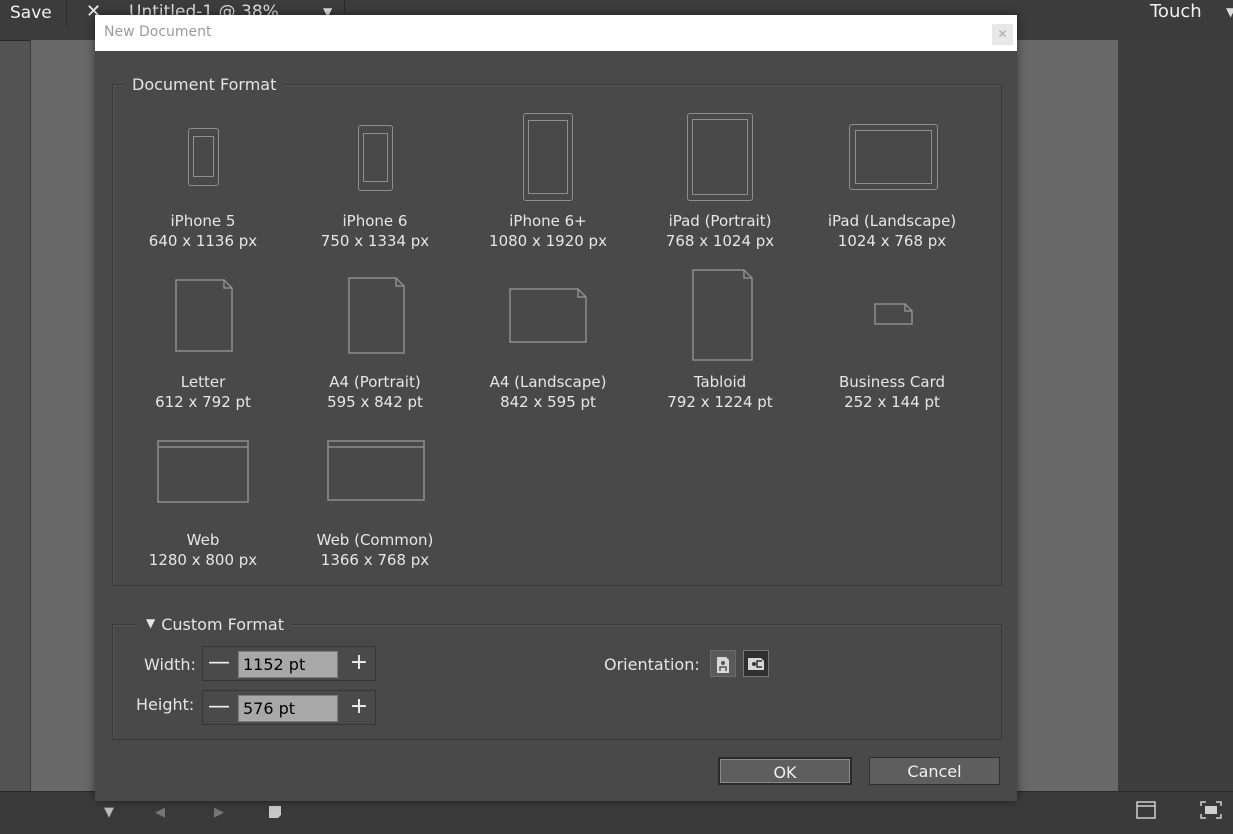  What do you see at coordinates (720, 241) in the screenshot?
I see `preset-size: 768 x 1024 px` at bounding box center [720, 241].